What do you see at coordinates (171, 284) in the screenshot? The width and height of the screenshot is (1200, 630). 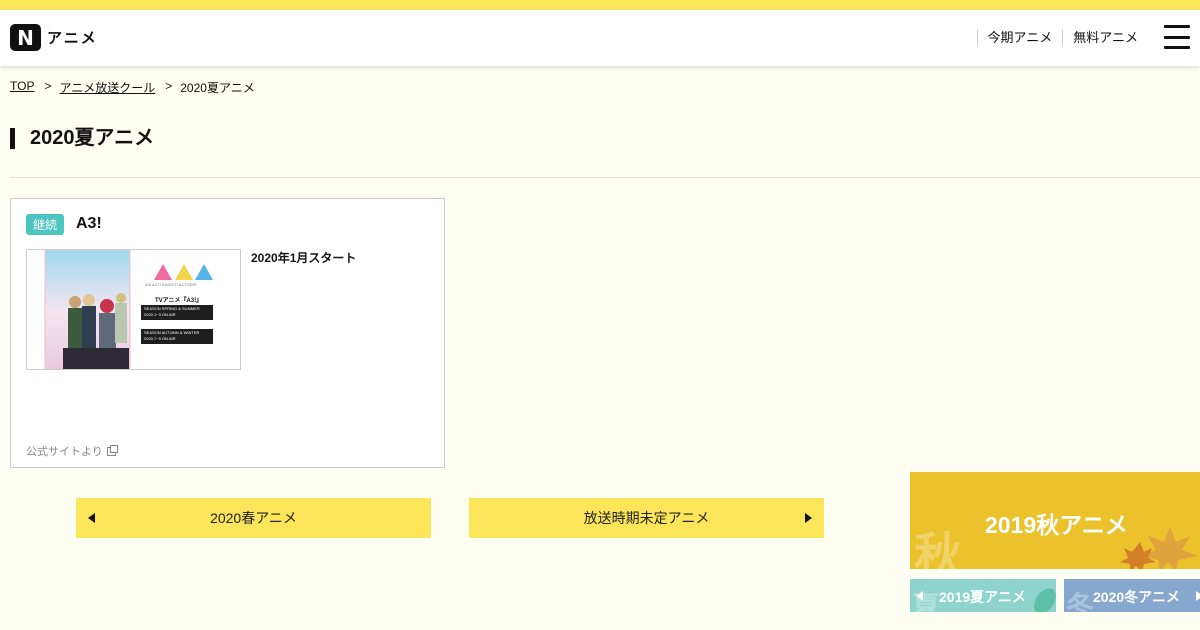 I see `thumb-logo-caption: A3! ACT! ADDICT! ACTORS!` at bounding box center [171, 284].